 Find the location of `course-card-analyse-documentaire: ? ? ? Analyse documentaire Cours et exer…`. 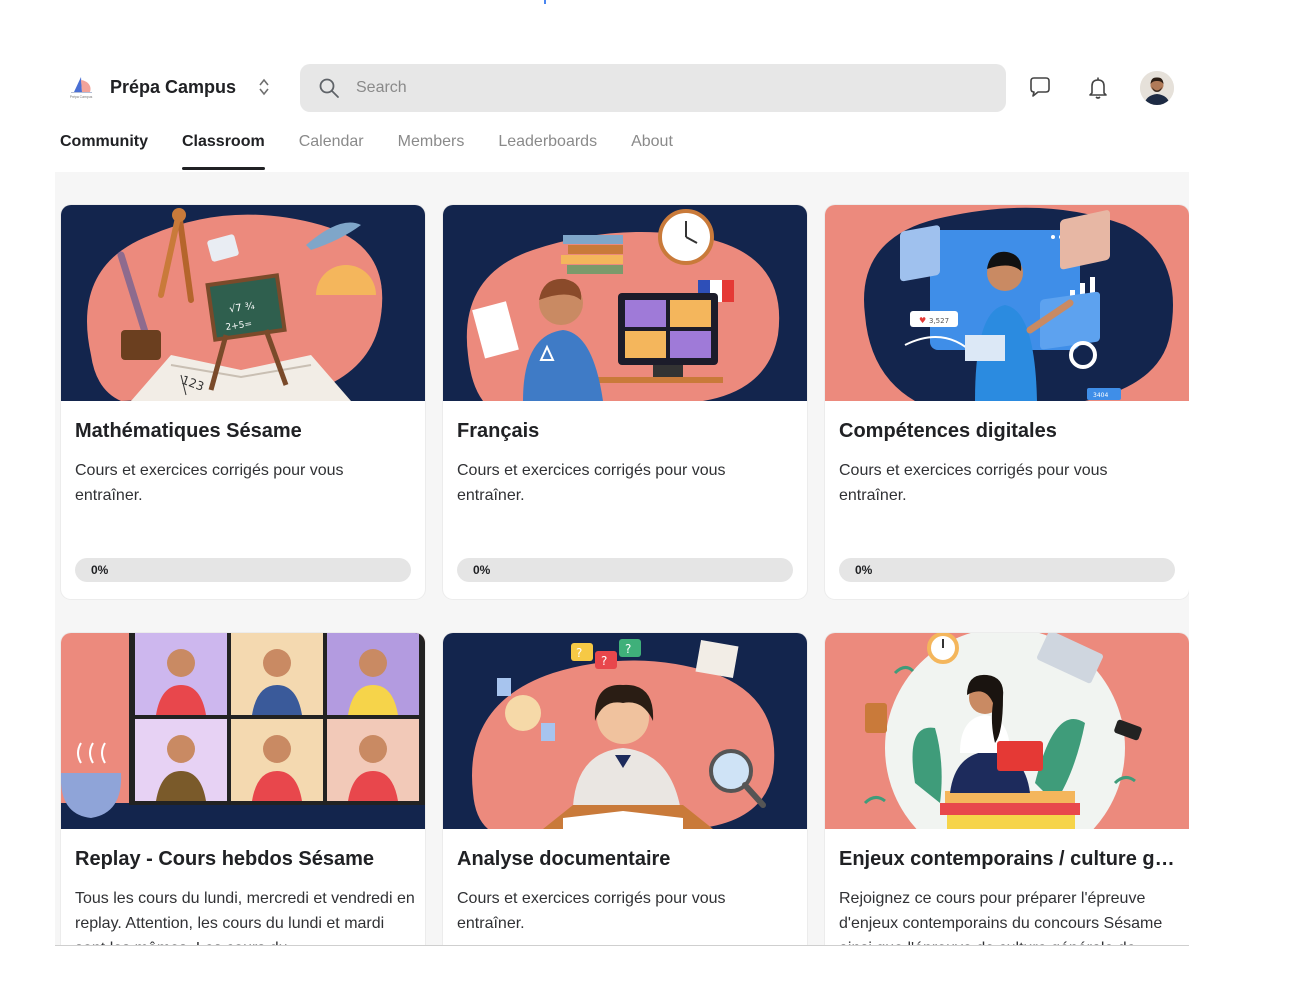

course-card-analyse-documentaire: ? ? ? Analyse documentaire Cours et exer… is located at coordinates (625, 789).